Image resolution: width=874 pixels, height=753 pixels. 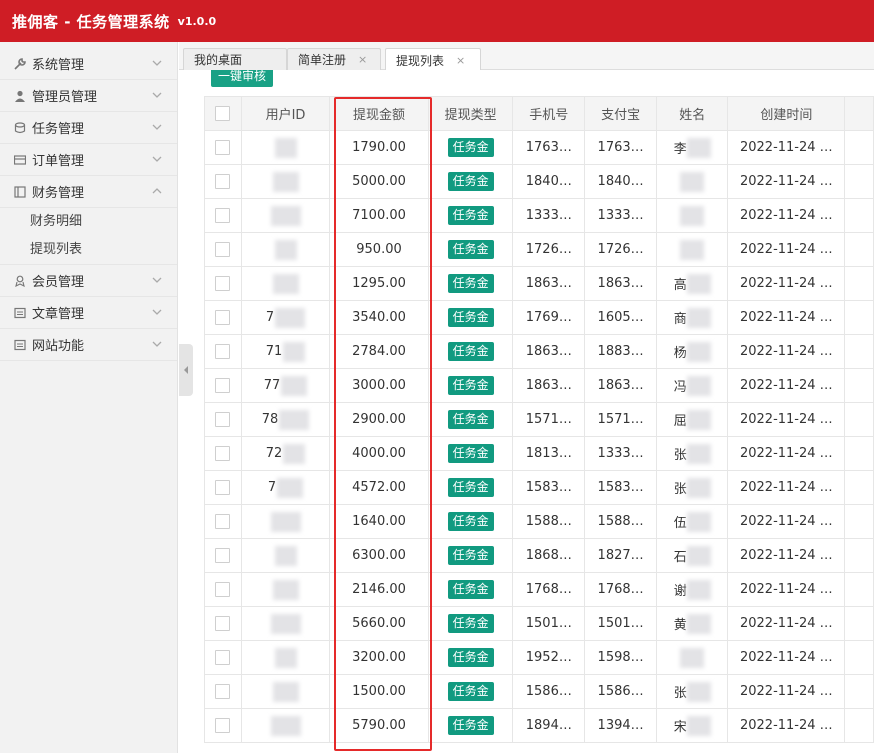 I want to click on top-header: 推佣客 - 任务管理系统 v1.0.0, so click(x=437, y=21).